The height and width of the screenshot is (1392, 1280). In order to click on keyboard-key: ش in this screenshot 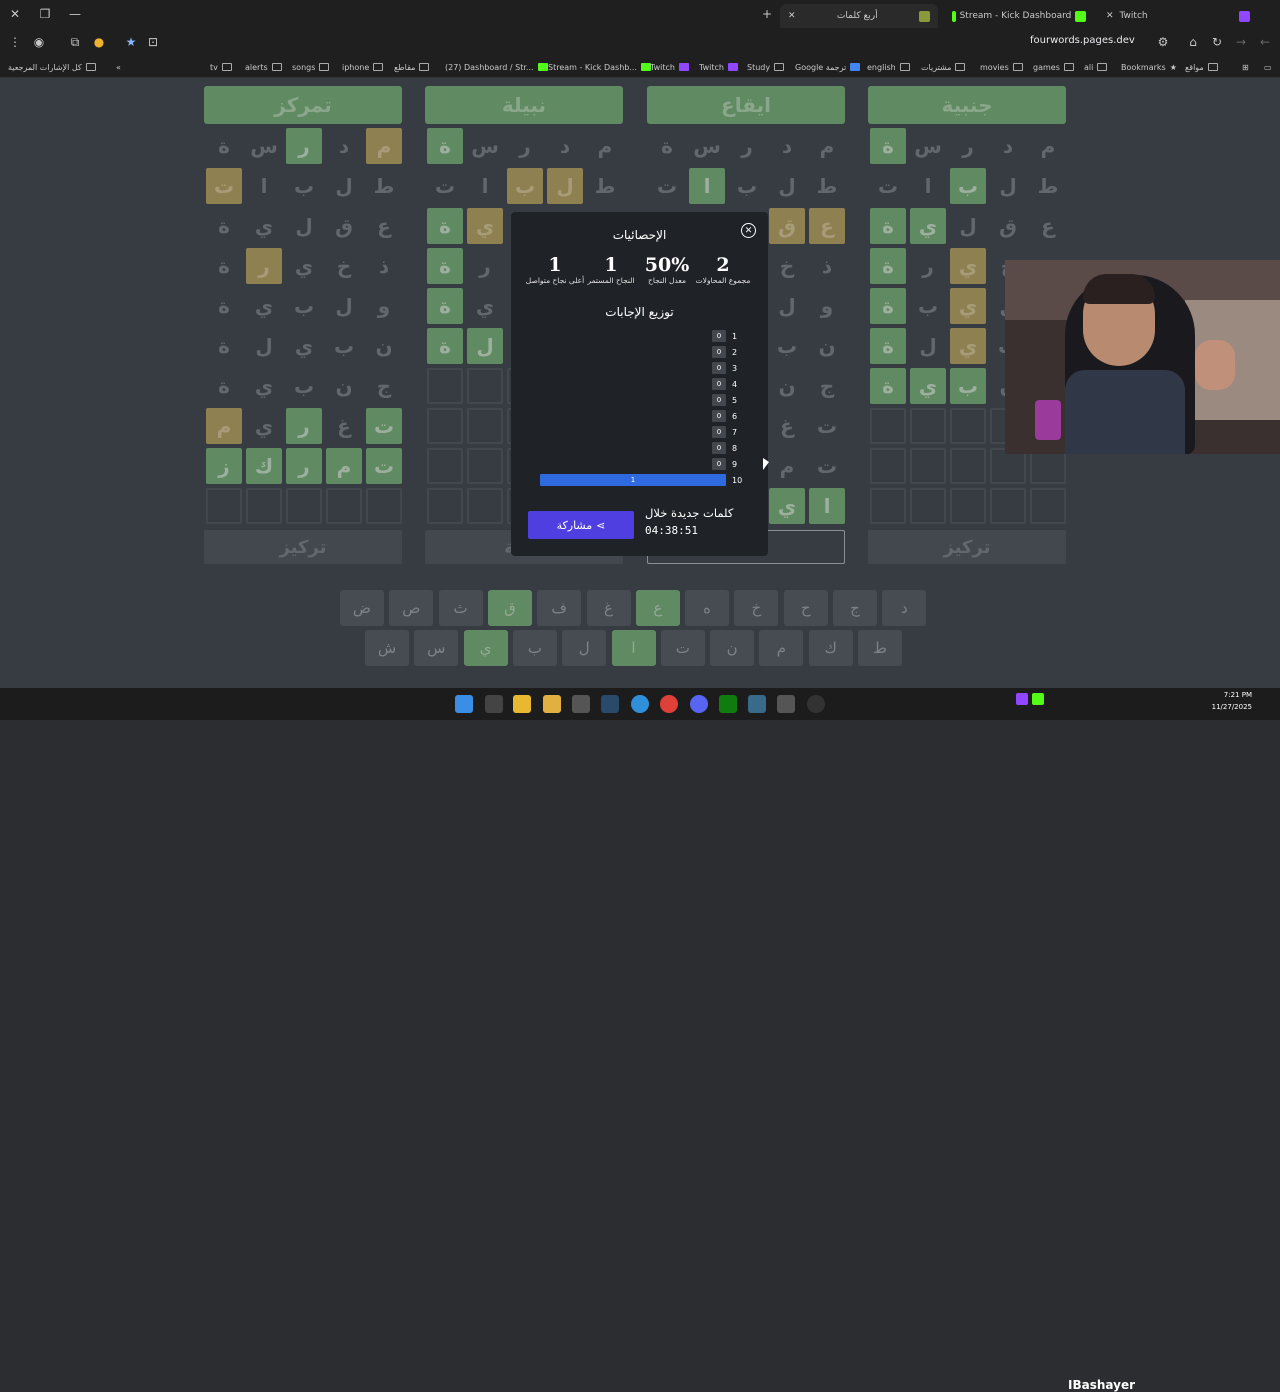, I will do `click(387, 648)`.